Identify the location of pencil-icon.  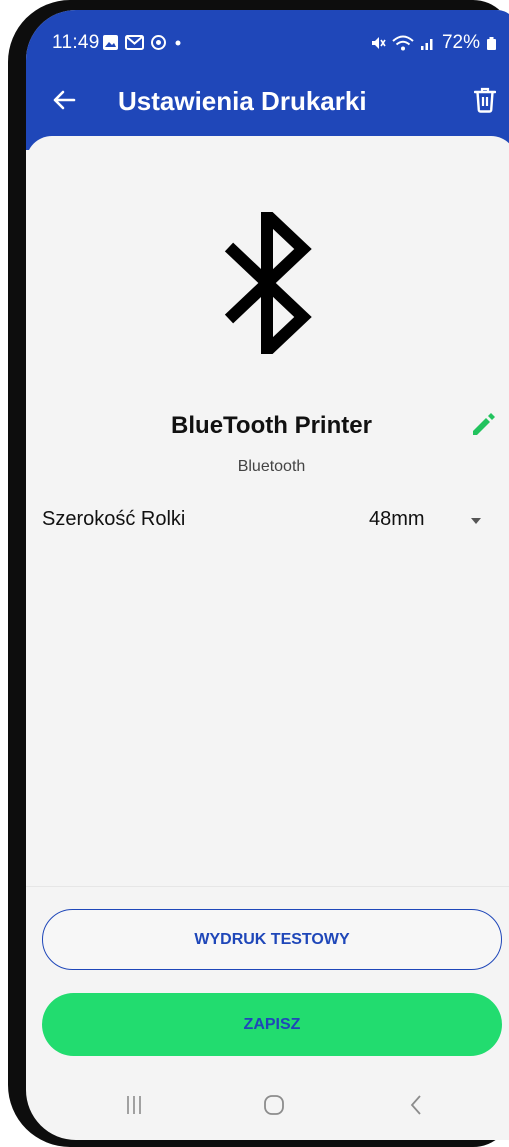
(484, 424).